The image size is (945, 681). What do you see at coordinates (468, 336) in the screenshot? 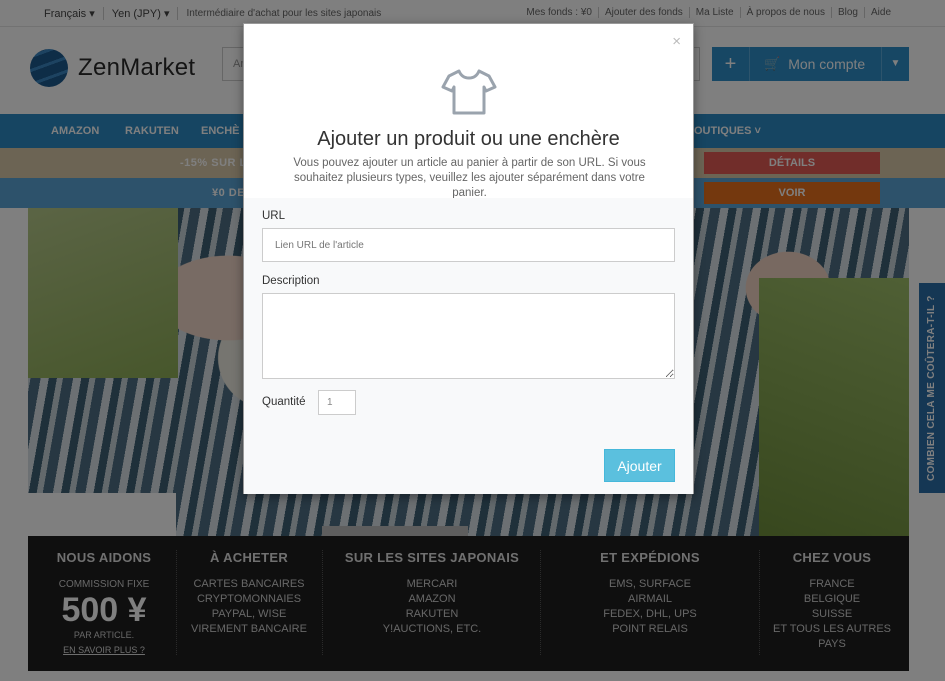
I see `description-textarea` at bounding box center [468, 336].